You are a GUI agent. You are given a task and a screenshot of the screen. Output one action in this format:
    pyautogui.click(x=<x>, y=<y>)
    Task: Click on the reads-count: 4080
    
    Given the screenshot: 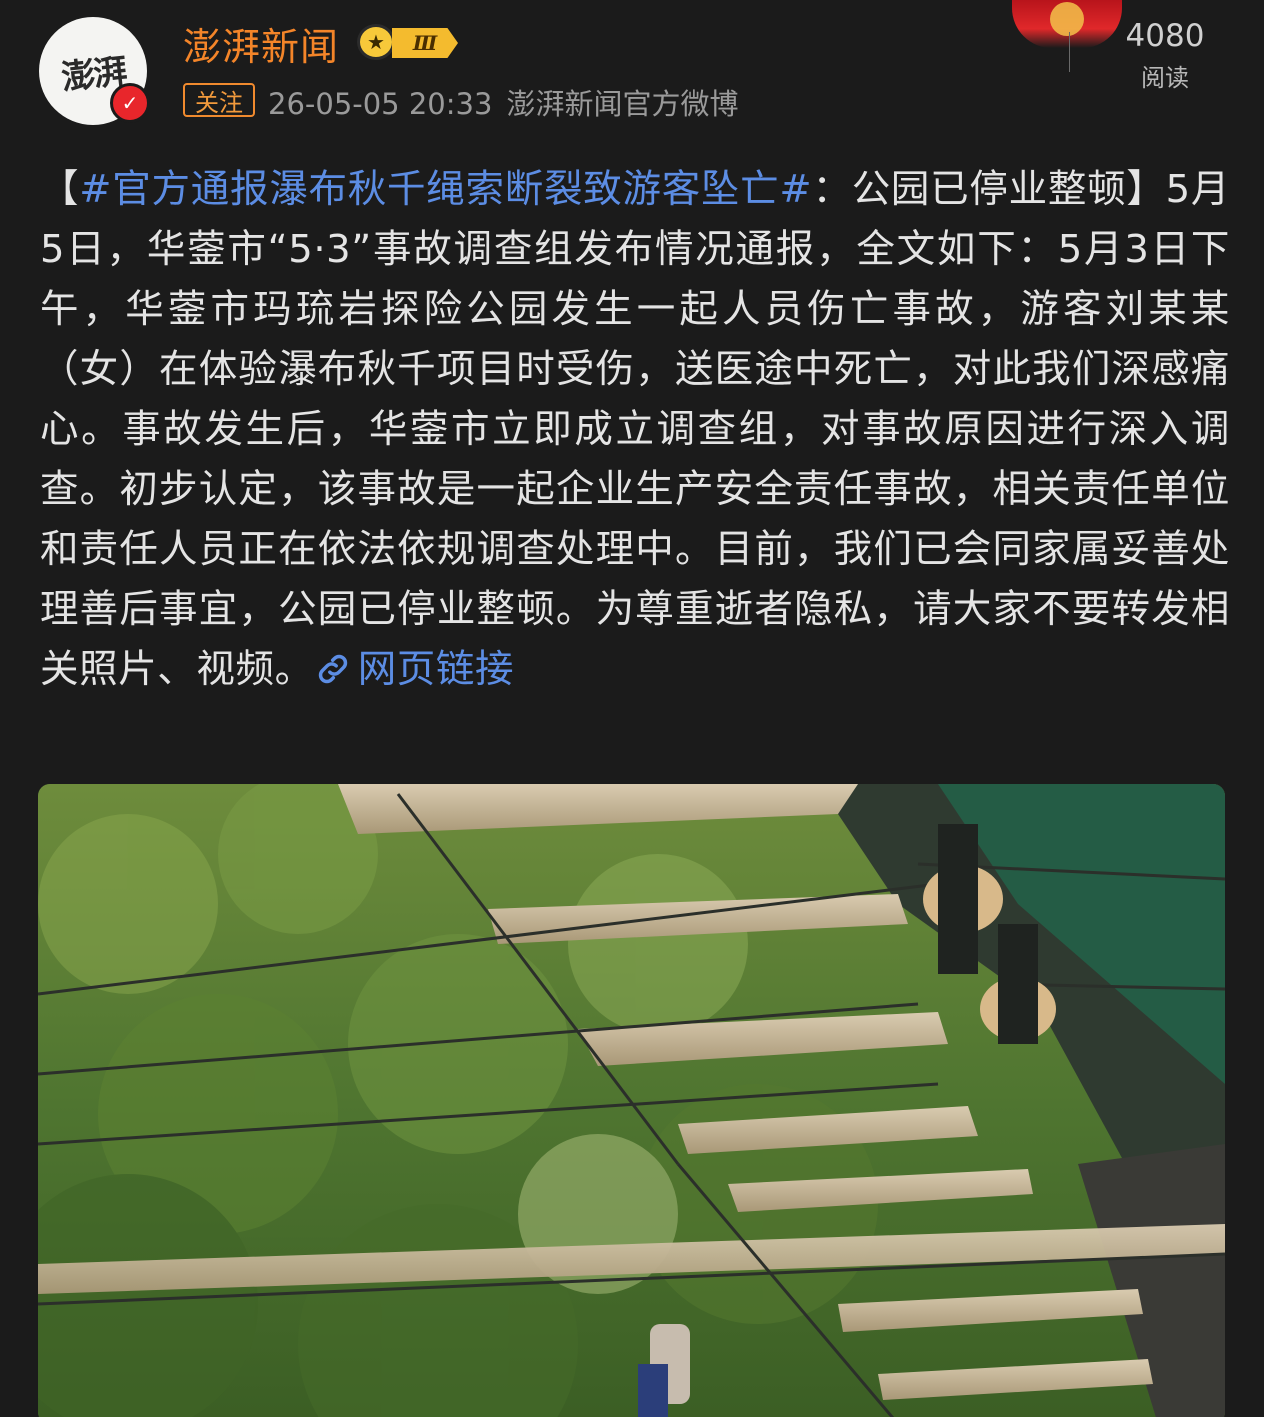 What is the action you would take?
    pyautogui.click(x=1165, y=36)
    